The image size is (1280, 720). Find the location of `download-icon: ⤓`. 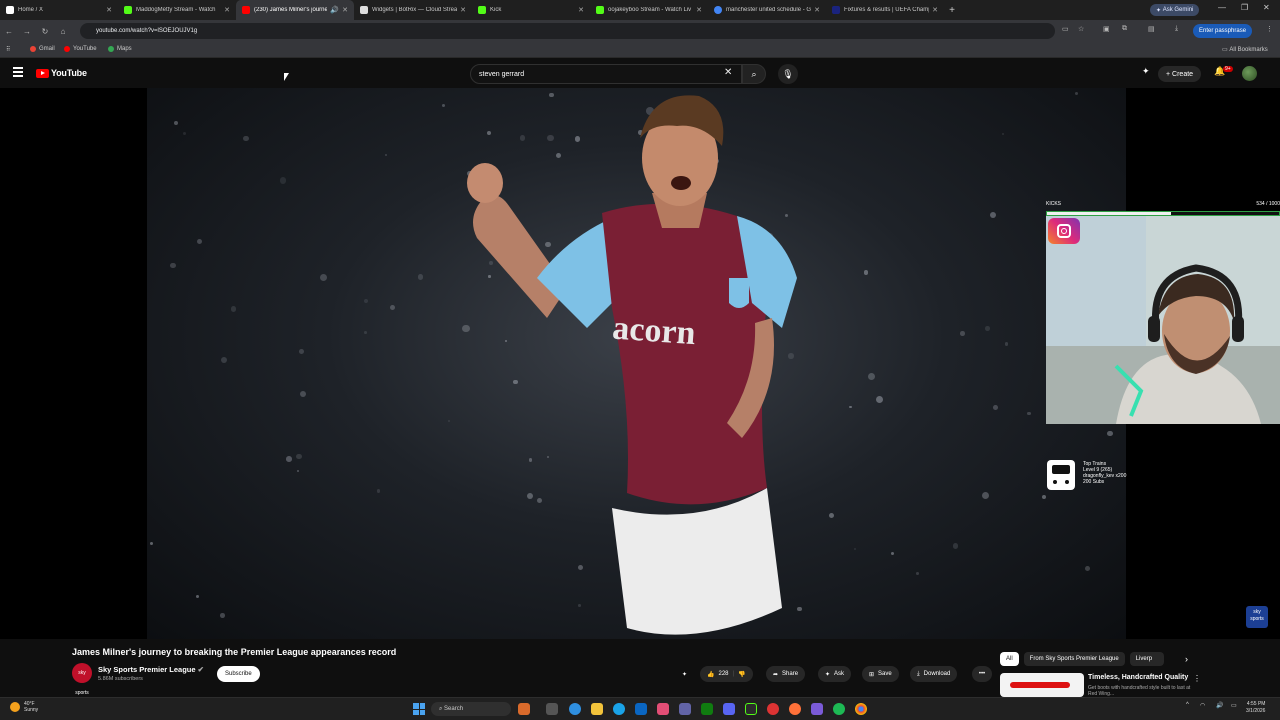

download-icon: ⤓ is located at coordinates (1176, 29).